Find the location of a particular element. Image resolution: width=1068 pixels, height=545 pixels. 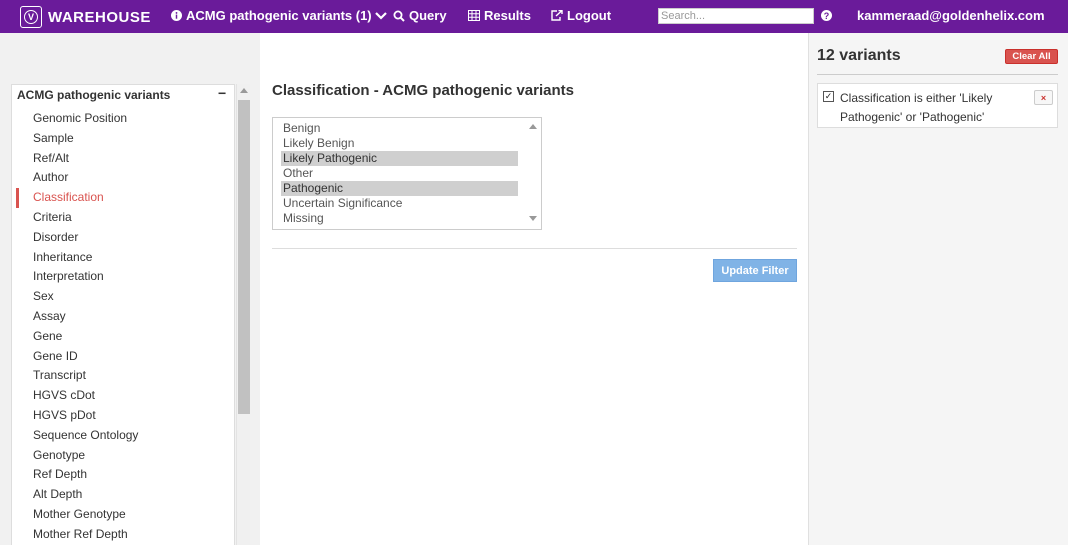

variants-count: 12 variants is located at coordinates (859, 55).